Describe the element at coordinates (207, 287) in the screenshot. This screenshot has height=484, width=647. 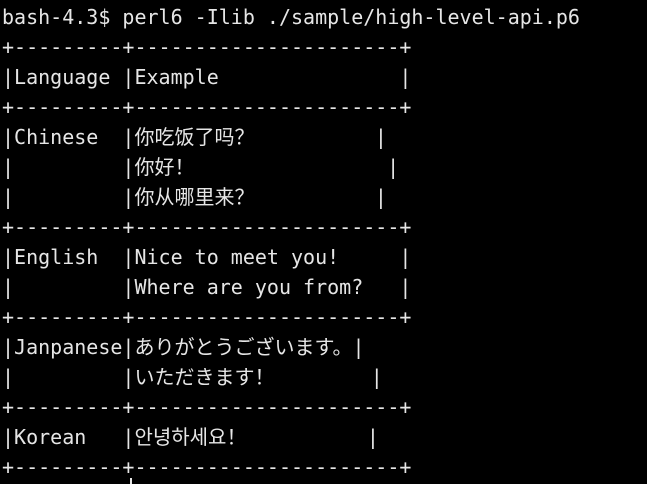
I see `table-row: | |Where are you from? |` at that location.